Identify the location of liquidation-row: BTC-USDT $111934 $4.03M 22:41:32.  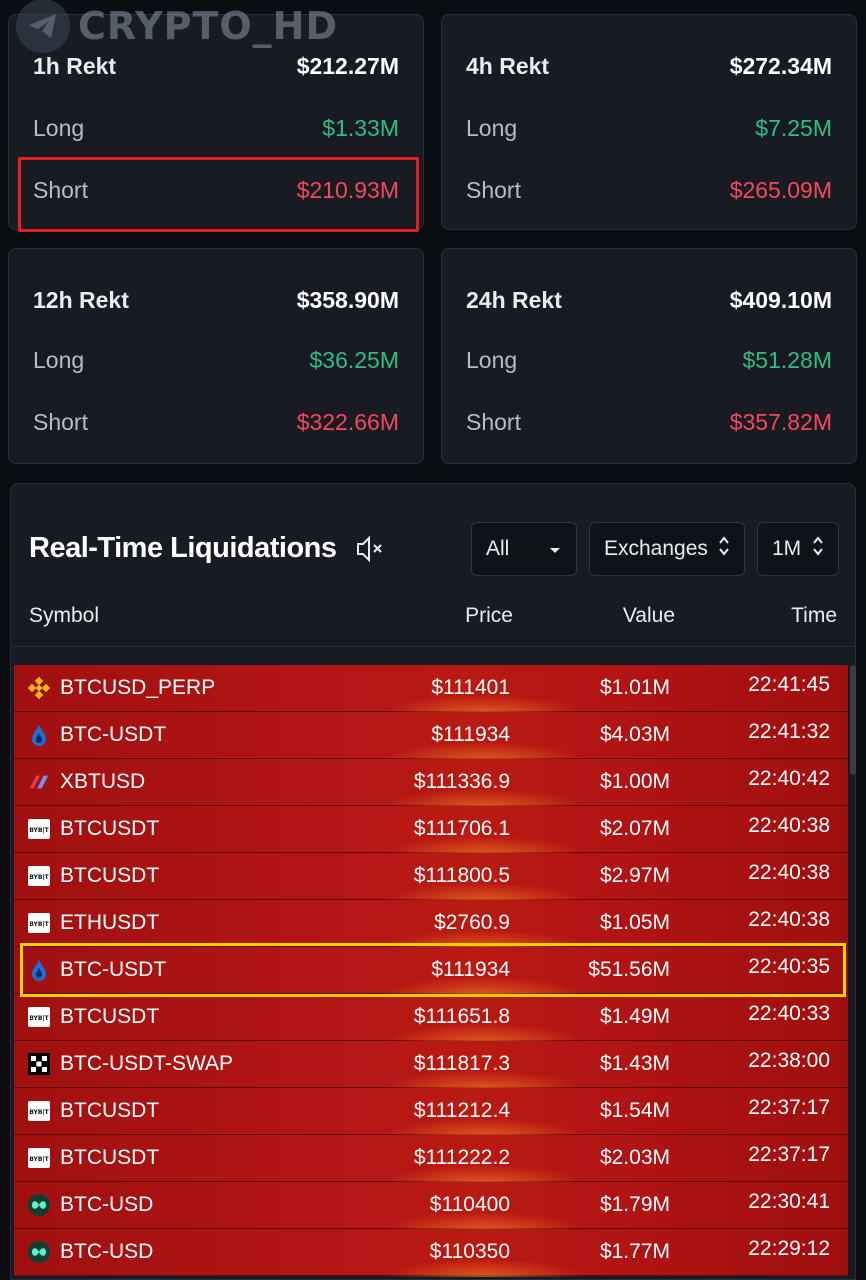
(431, 736).